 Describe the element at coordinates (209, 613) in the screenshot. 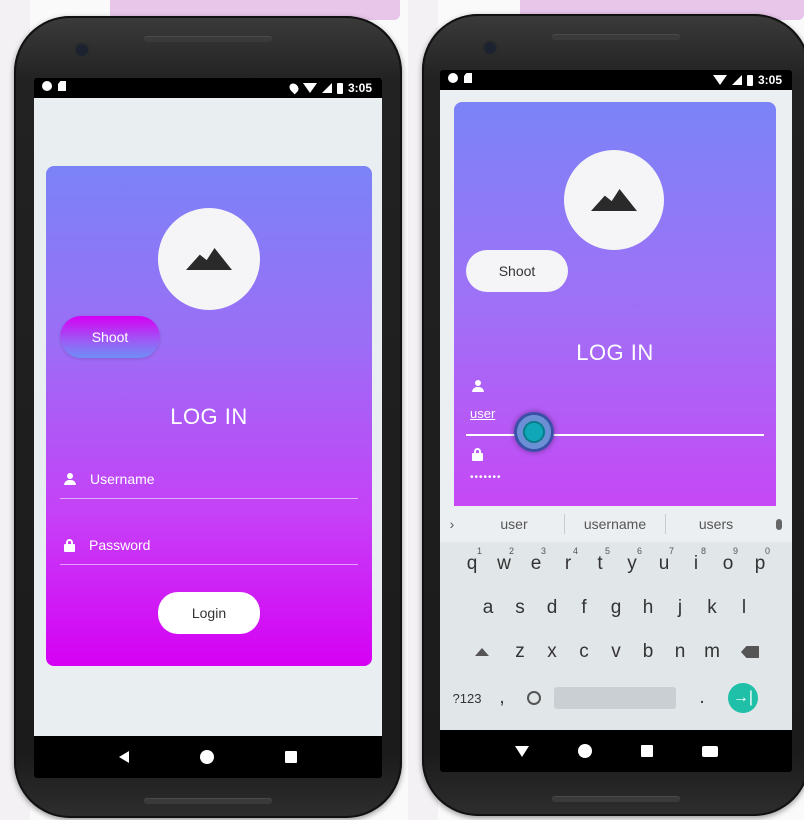

I see `login-button: Login` at that location.